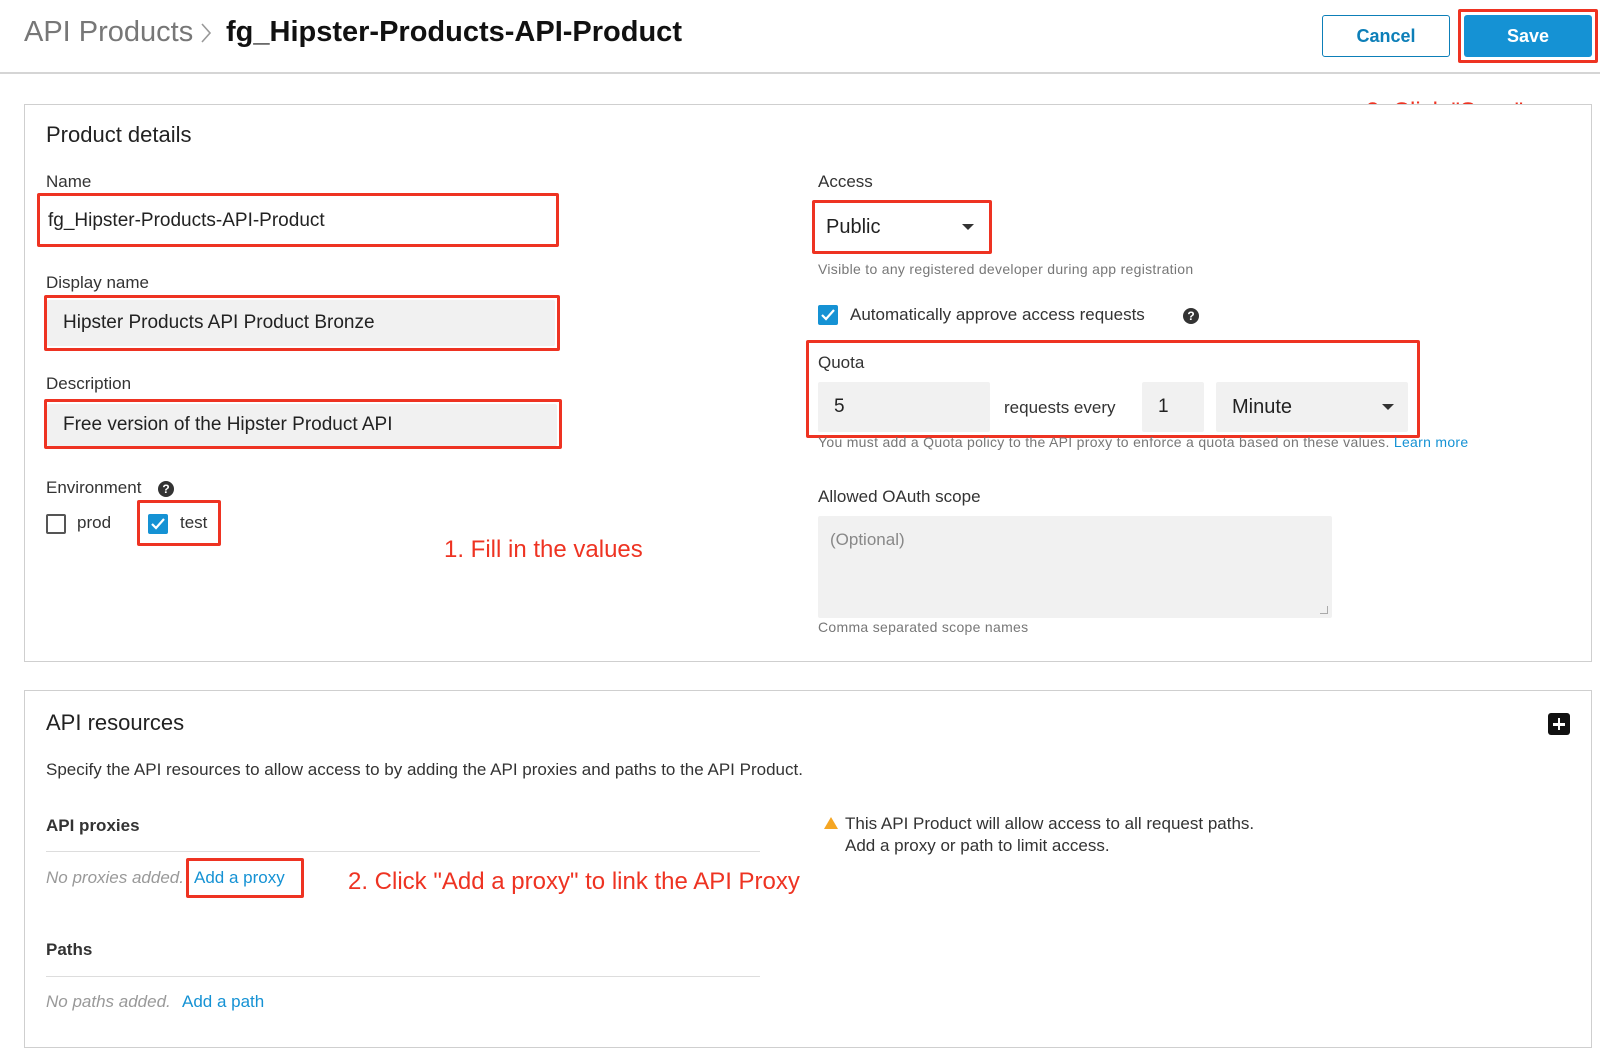 This screenshot has width=1600, height=1058. What do you see at coordinates (1191, 316) in the screenshot?
I see `auto-approve-help-icon: ?` at bounding box center [1191, 316].